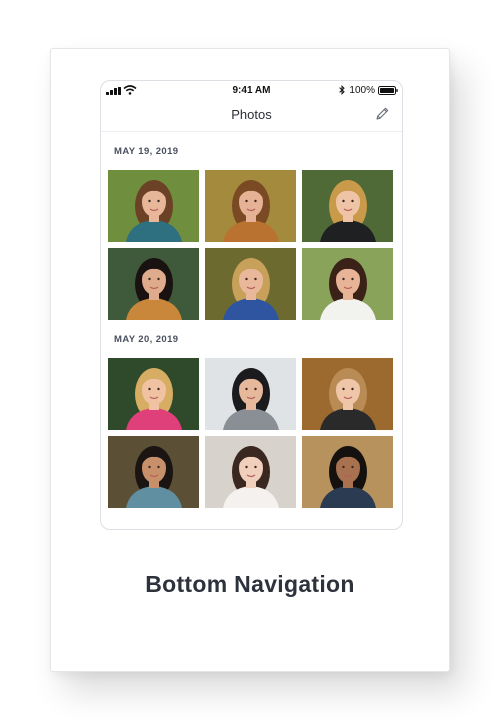 This screenshot has height=720, width=500. What do you see at coordinates (146, 151) in the screenshot?
I see `section-date: MAY 19, 2019` at bounding box center [146, 151].